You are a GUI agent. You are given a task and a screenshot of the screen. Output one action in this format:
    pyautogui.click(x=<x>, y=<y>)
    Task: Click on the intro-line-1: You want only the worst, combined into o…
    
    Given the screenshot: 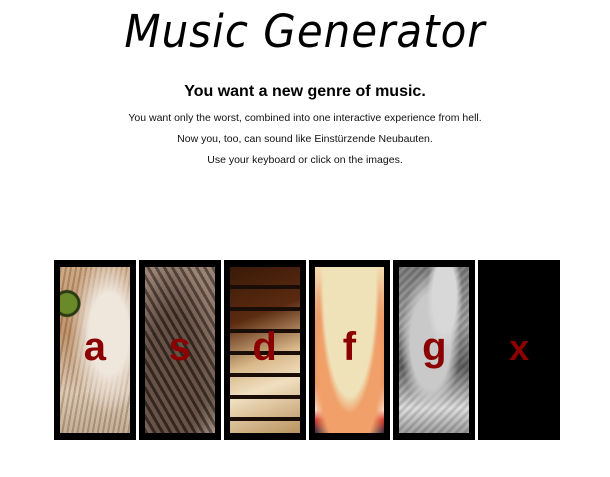 What is the action you would take?
    pyautogui.click(x=305, y=118)
    